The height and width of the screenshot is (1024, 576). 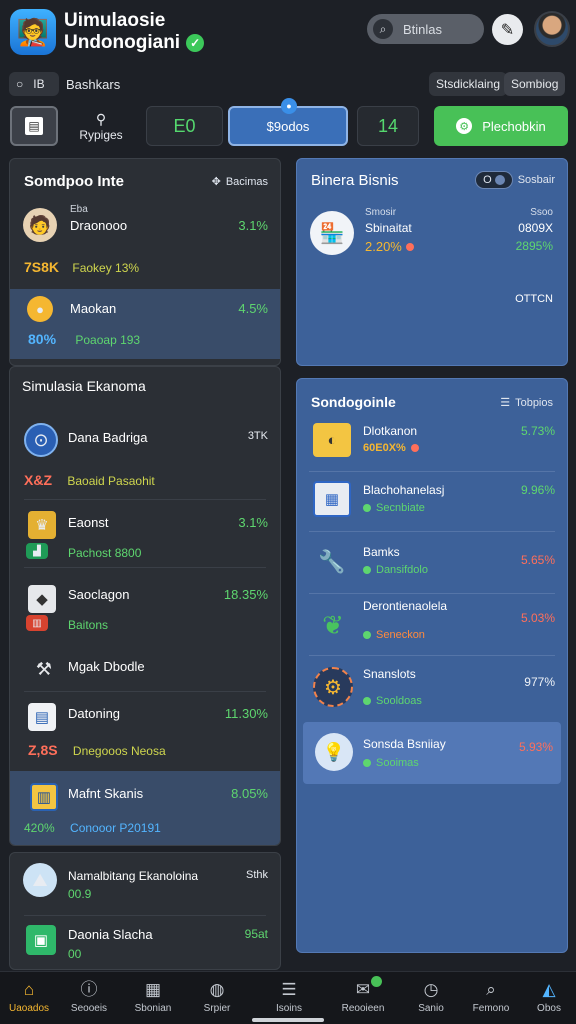 I want to click on item-sub: Sooimas, so click(x=391, y=763).